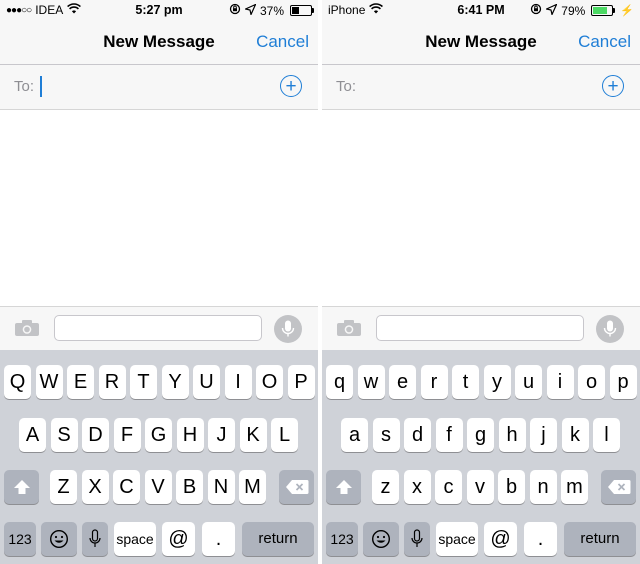 The height and width of the screenshot is (564, 640). Describe the element at coordinates (17, 382) in the screenshot. I see `key-q: Q` at that location.